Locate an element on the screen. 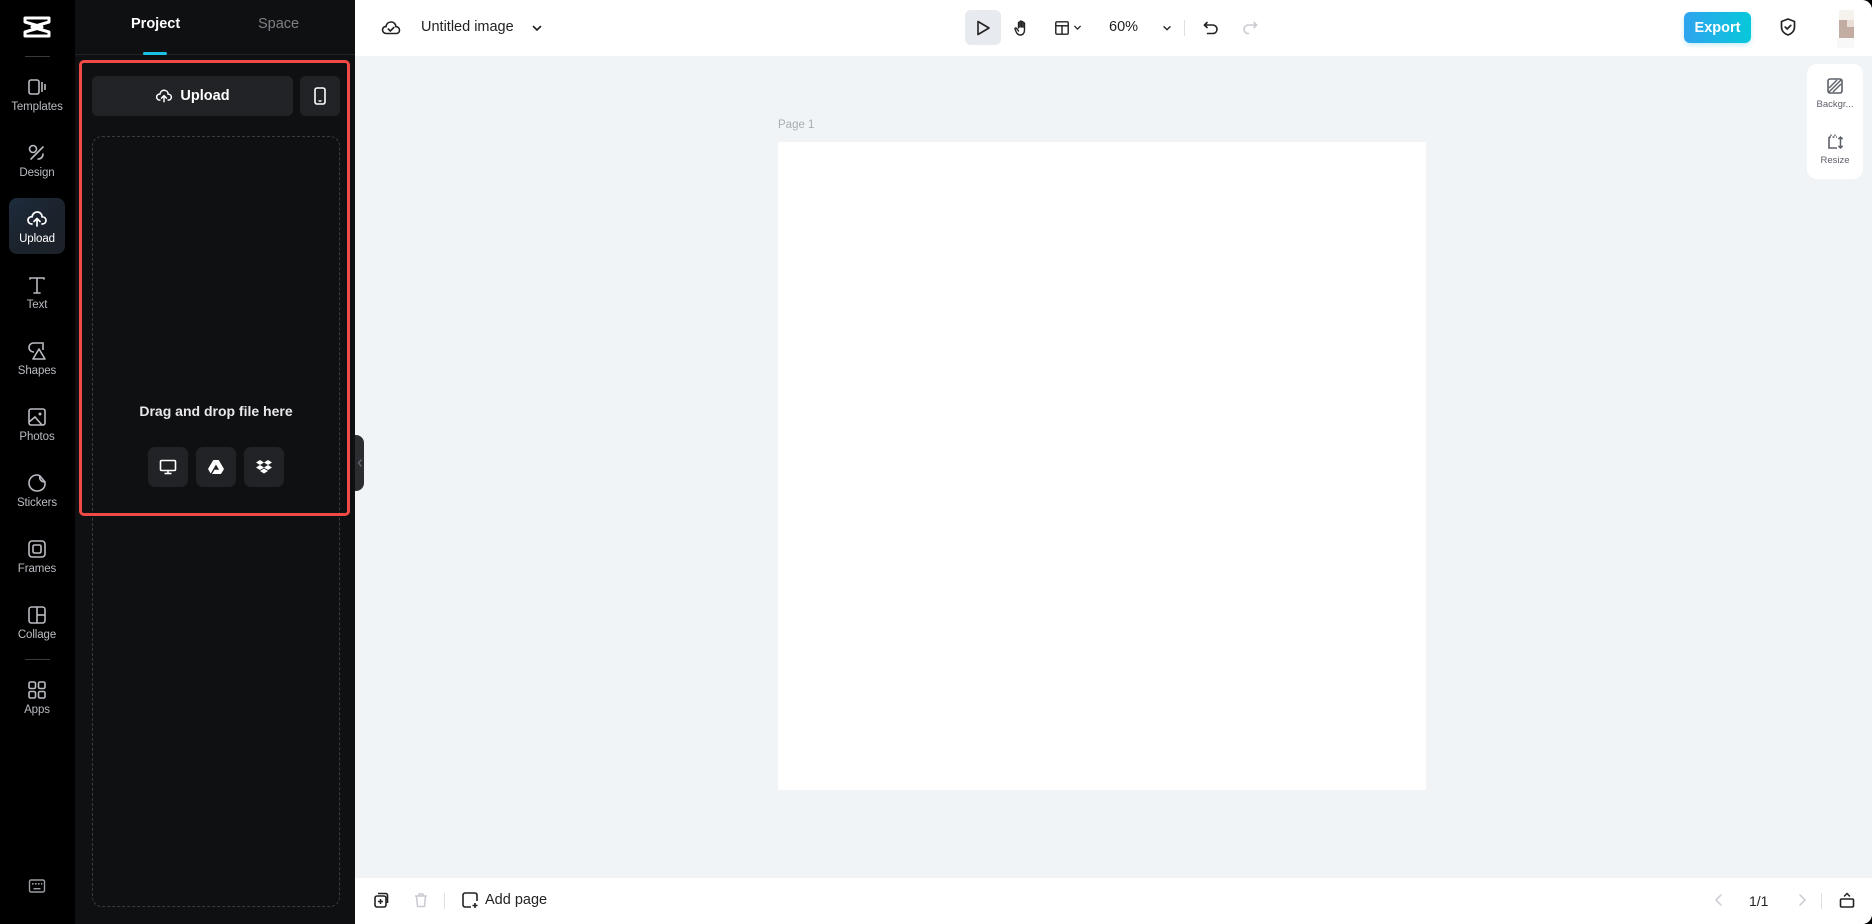 Image resolution: width=1872 pixels, height=924 pixels. collapse-pages-icon is located at coordinates (1847, 900).